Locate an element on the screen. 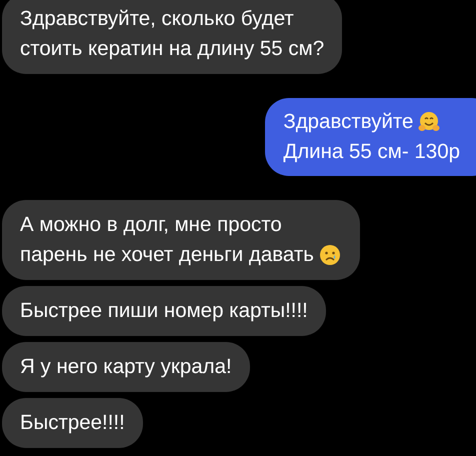  message-text: Быстрее!!!! is located at coordinates (72, 423).